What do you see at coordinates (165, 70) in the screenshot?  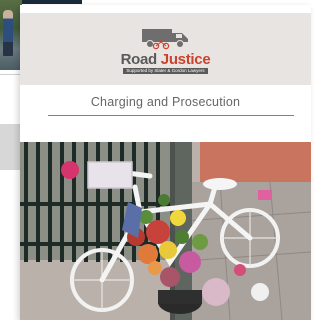 I see `logo-tagline: Supported by Slater & Gordon Lawyers` at bounding box center [165, 70].